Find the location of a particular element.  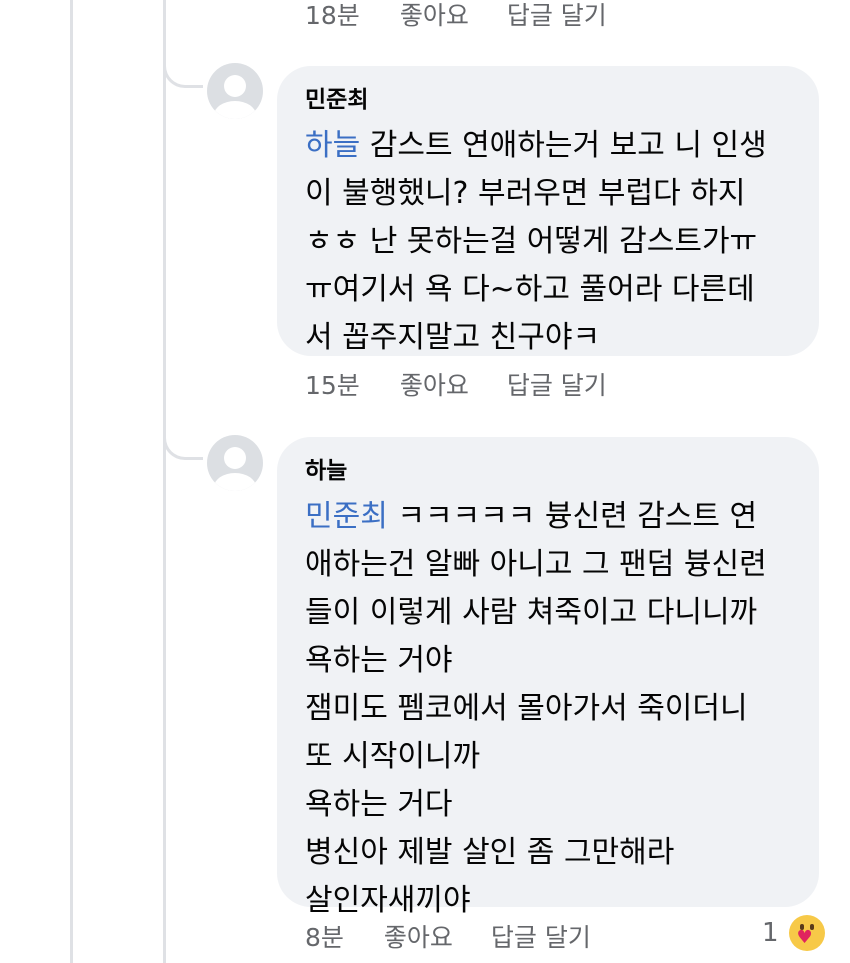

mention-link: 민준최 is located at coordinates (346, 516).